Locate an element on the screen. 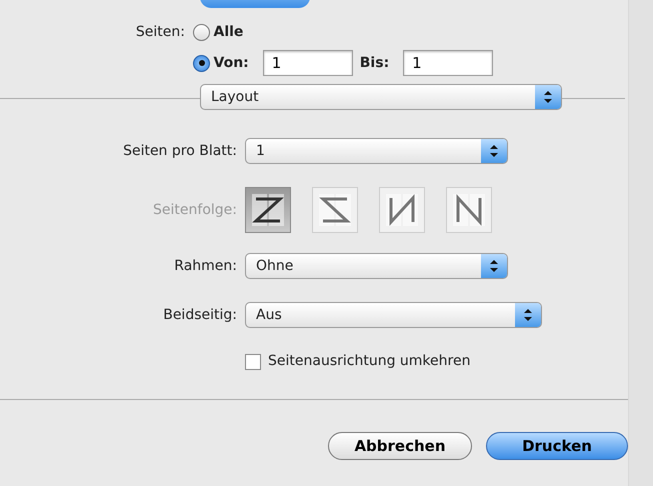 The height and width of the screenshot is (486, 653). popup-menu: Ohne is located at coordinates (376, 266).